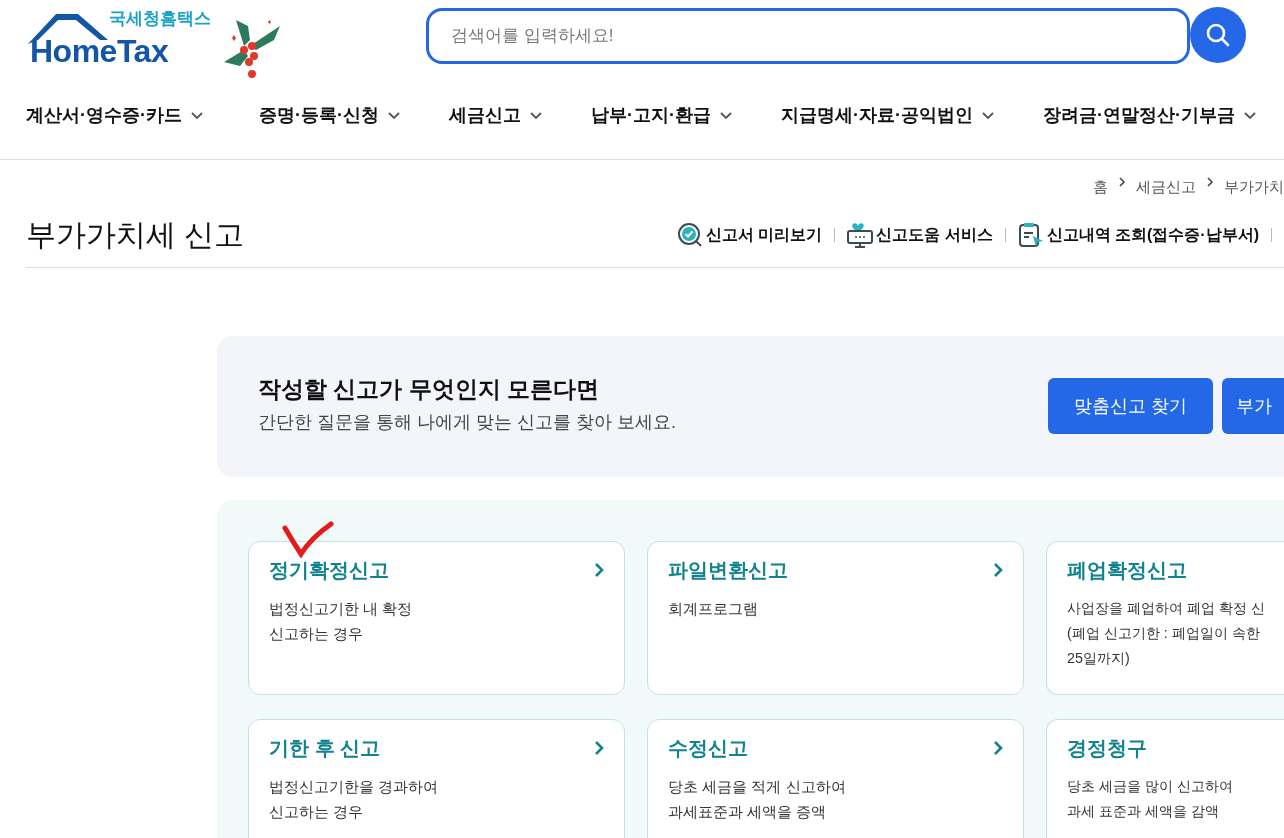 Image resolution: width=1284 pixels, height=838 pixels. I want to click on magnifier-check-icon, so click(689, 234).